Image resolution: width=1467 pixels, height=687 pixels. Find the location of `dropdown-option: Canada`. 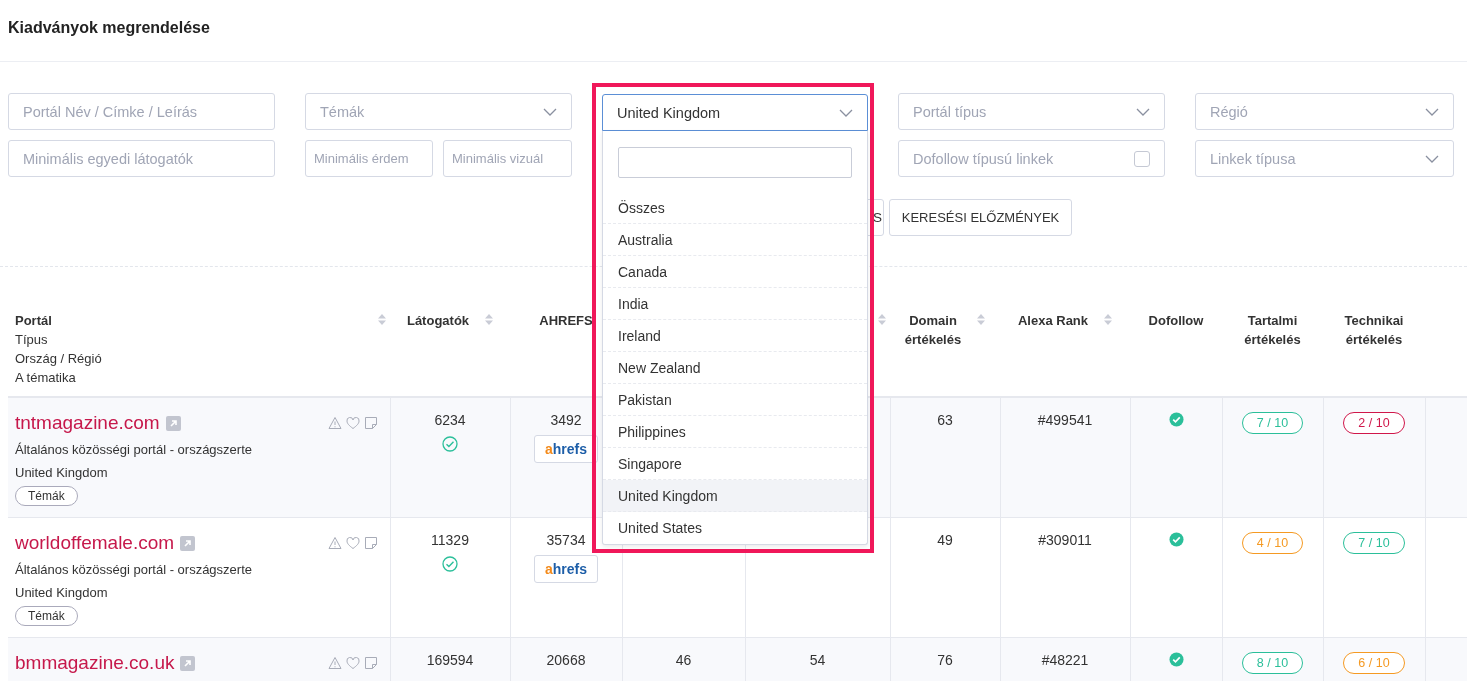

dropdown-option: Canada is located at coordinates (735, 272).